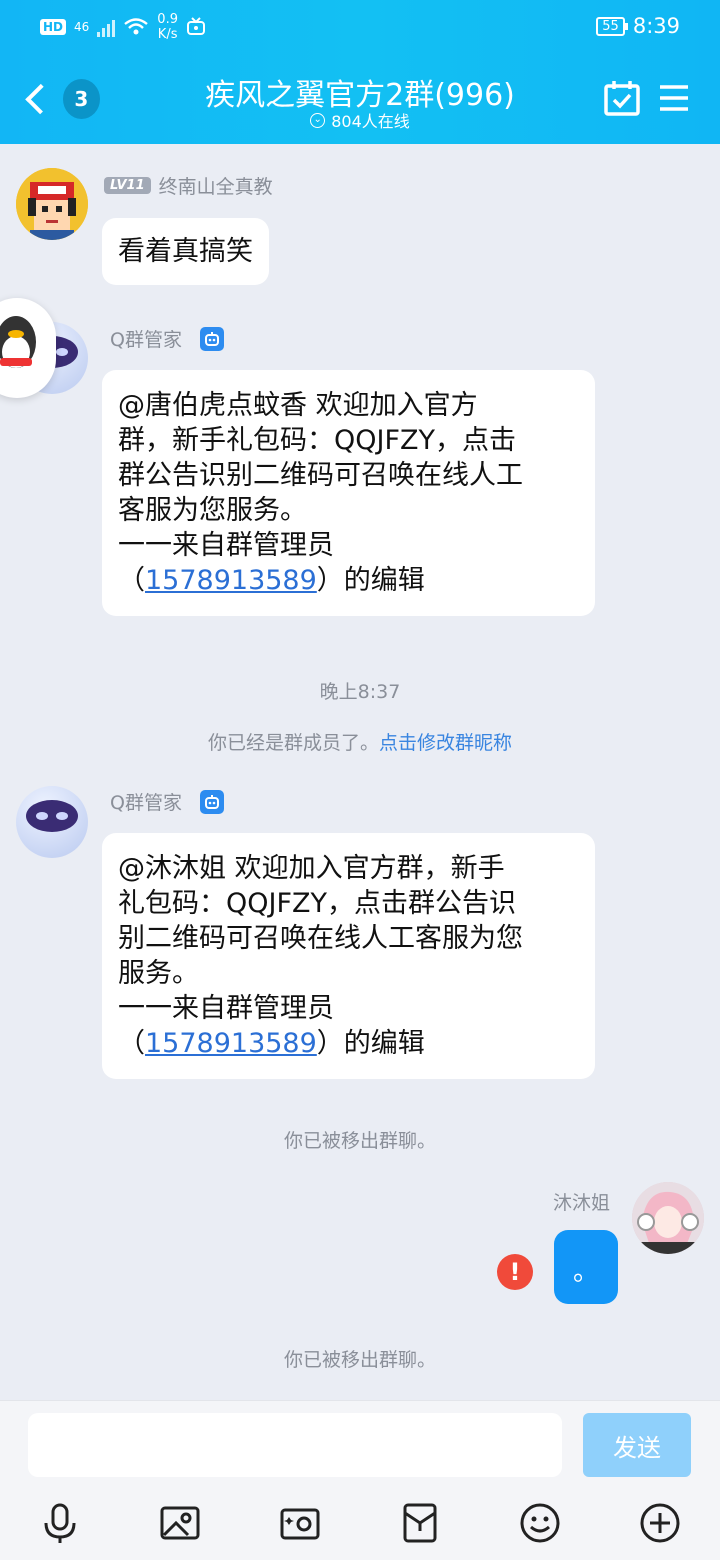  I want to click on level-badge: LV11, so click(127, 185).